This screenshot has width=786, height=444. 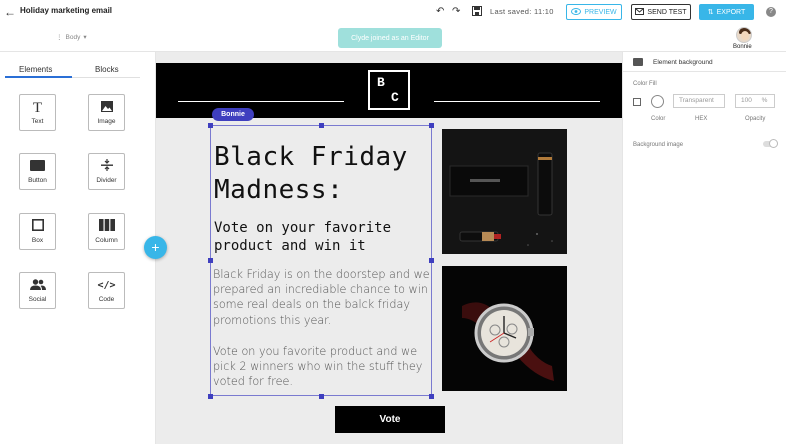 What do you see at coordinates (658, 119) in the screenshot?
I see `color-caption: Color` at bounding box center [658, 119].